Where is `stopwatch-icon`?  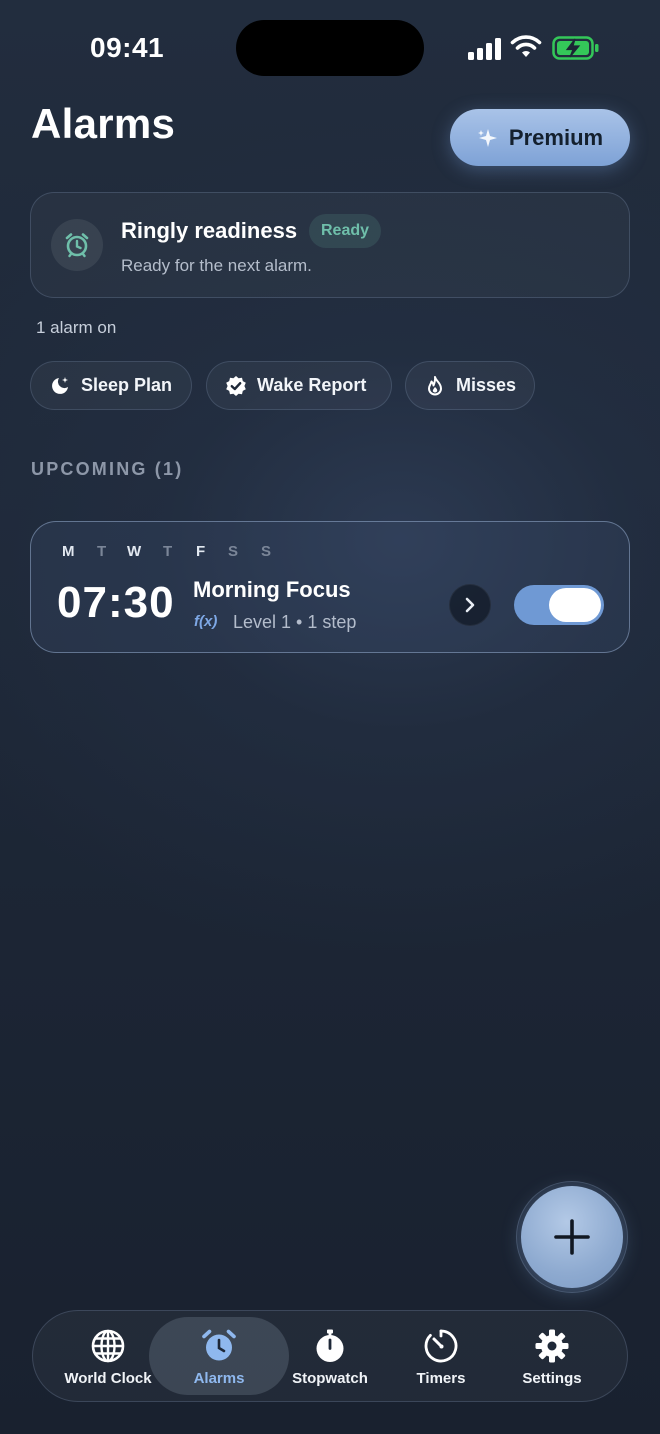 stopwatch-icon is located at coordinates (330, 1345).